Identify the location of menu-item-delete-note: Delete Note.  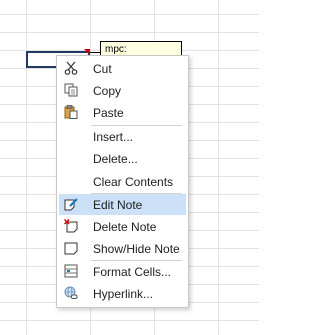
(122, 226).